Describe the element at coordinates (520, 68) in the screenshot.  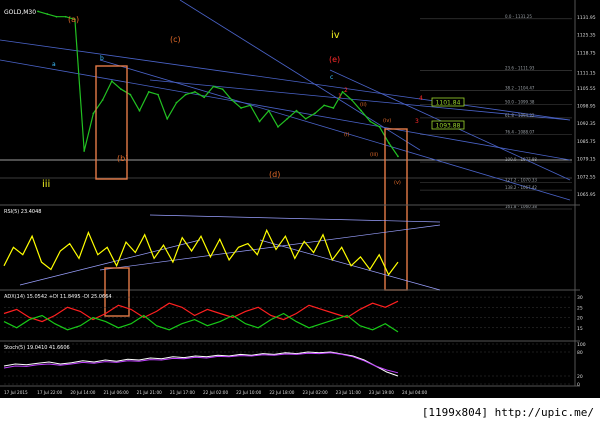
I see `fib-label: 23.6 - 1111.93` at that location.